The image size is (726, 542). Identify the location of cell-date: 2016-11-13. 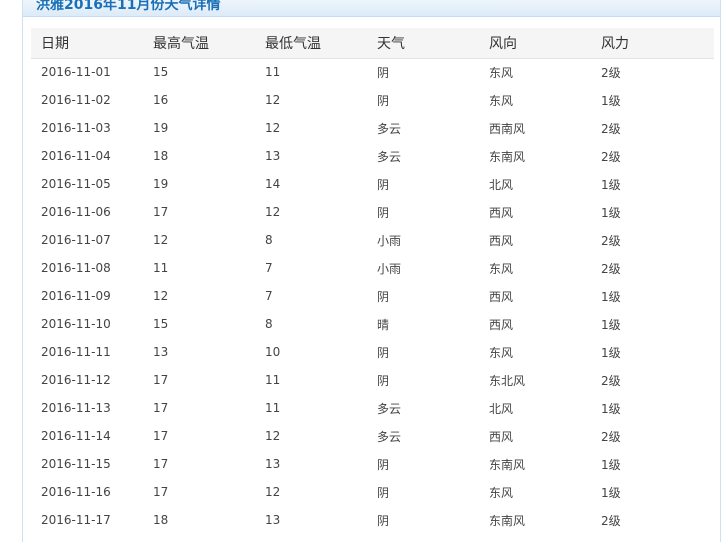
(76, 408).